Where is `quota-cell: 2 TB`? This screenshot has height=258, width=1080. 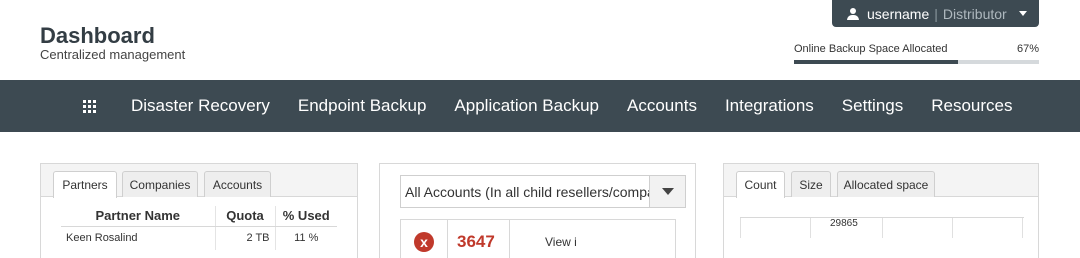 quota-cell: 2 TB is located at coordinates (245, 238).